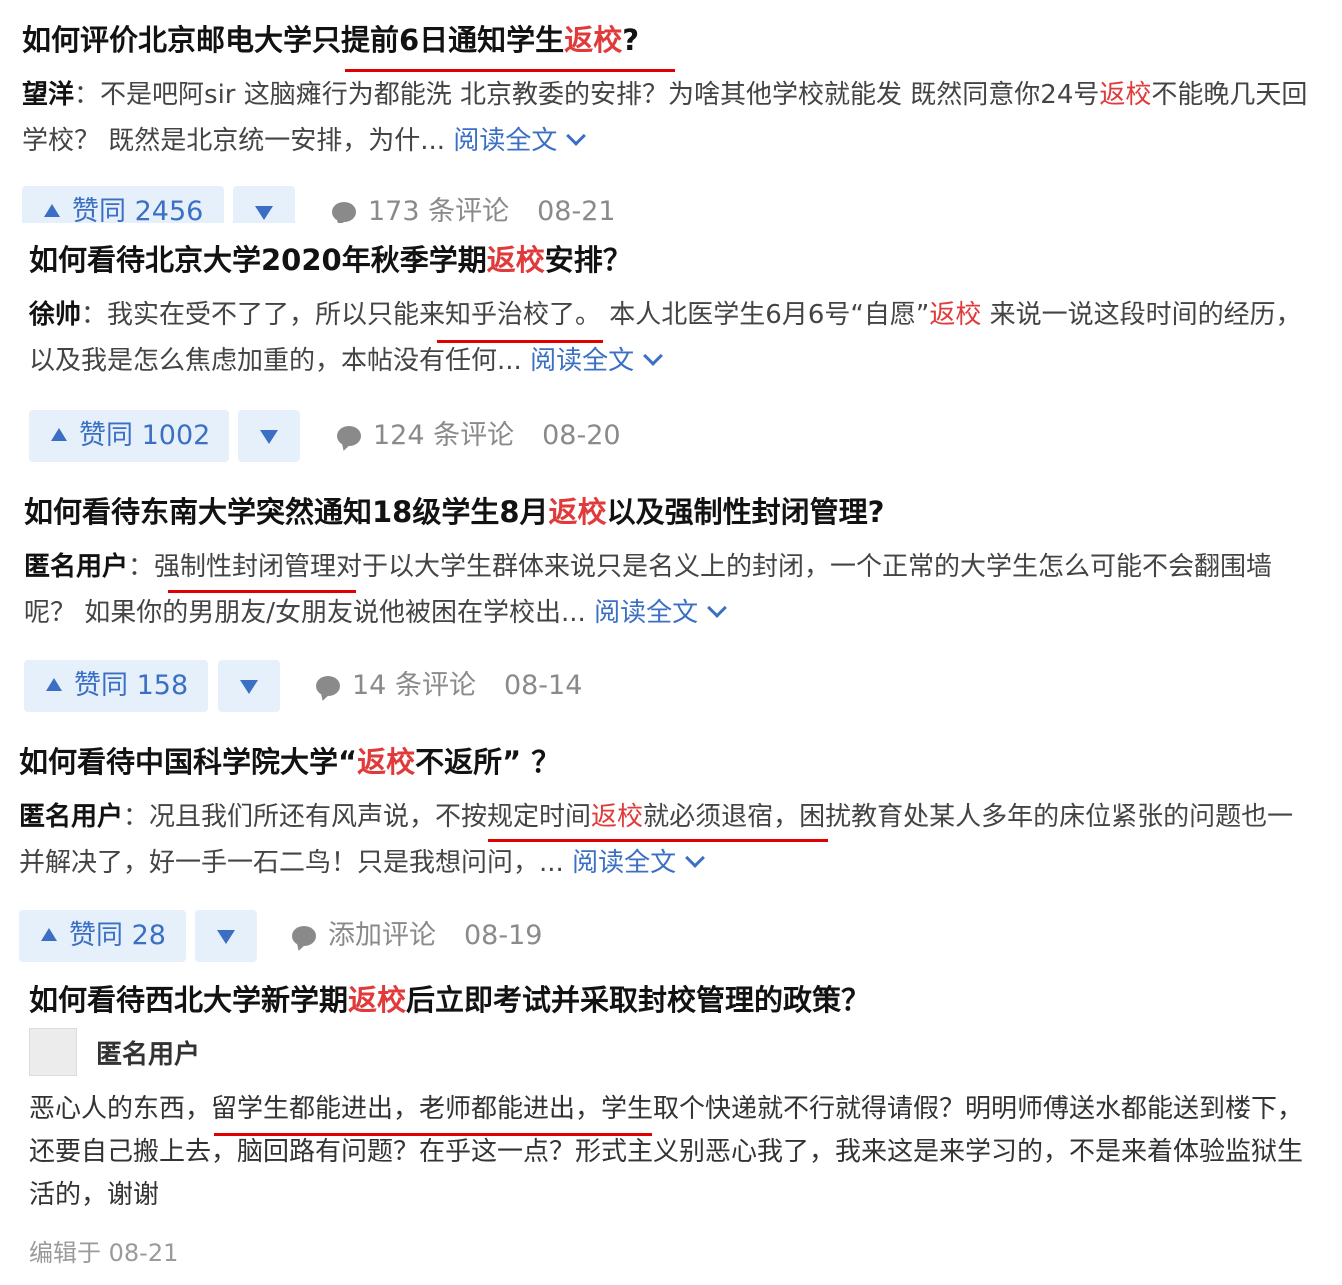 This screenshot has height=1285, width=1342. What do you see at coordinates (53, 1052) in the screenshot?
I see `avatar` at bounding box center [53, 1052].